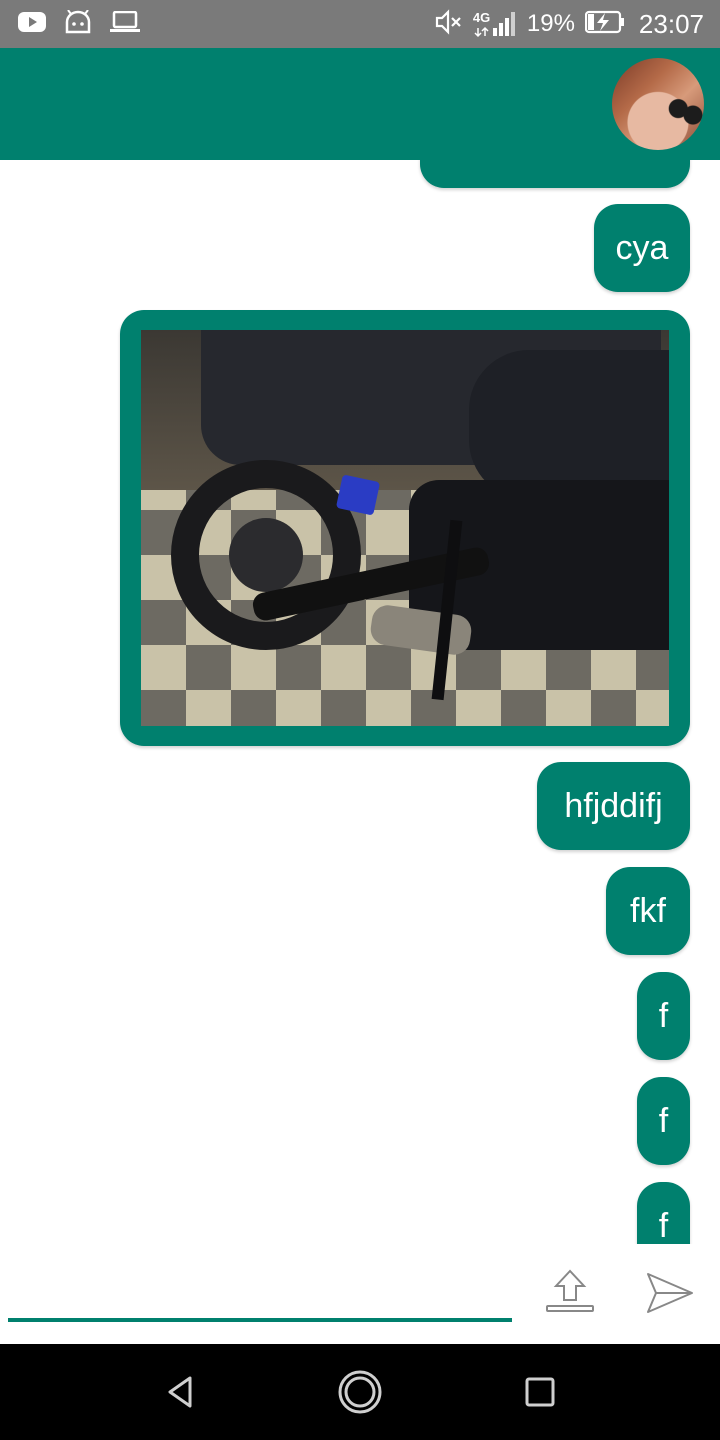  Describe the element at coordinates (125, 24) in the screenshot. I see `laptop-icon` at that location.